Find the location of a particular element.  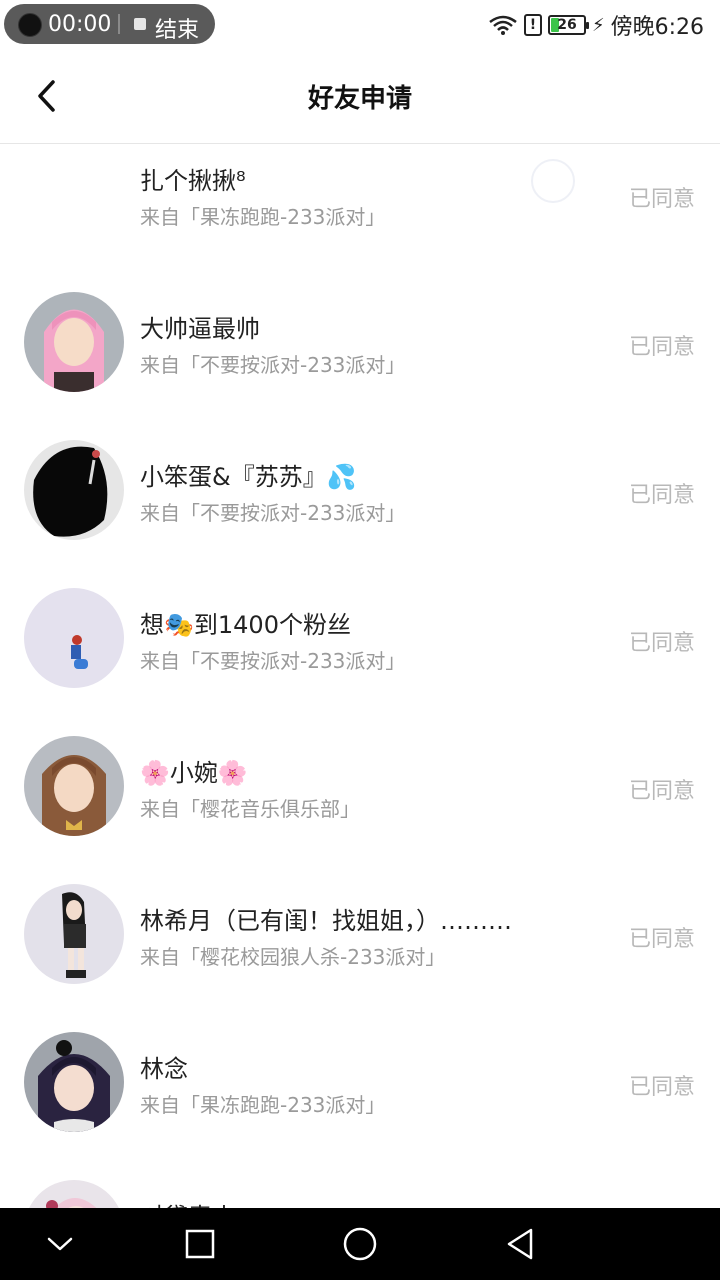

header: 好友申请 is located at coordinates (360, 96).